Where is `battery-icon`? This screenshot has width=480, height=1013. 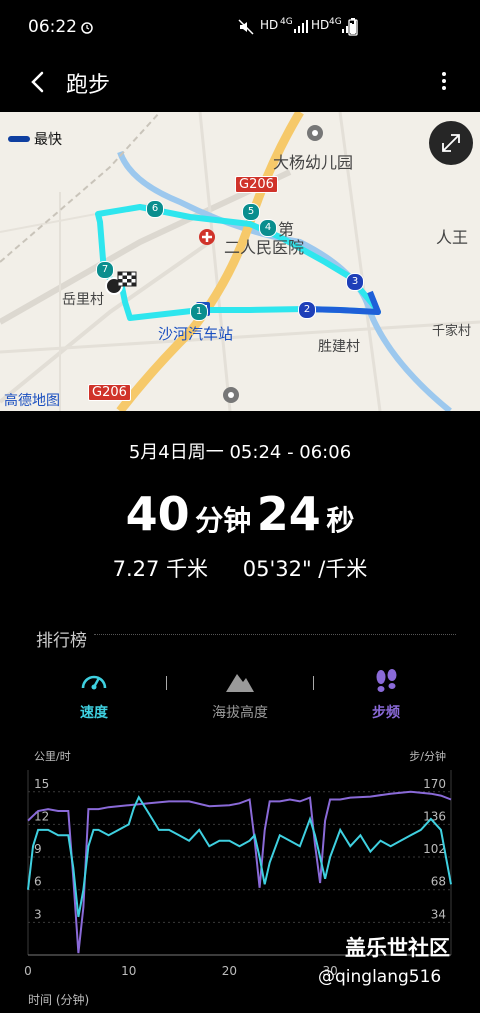 battery-icon is located at coordinates (353, 27).